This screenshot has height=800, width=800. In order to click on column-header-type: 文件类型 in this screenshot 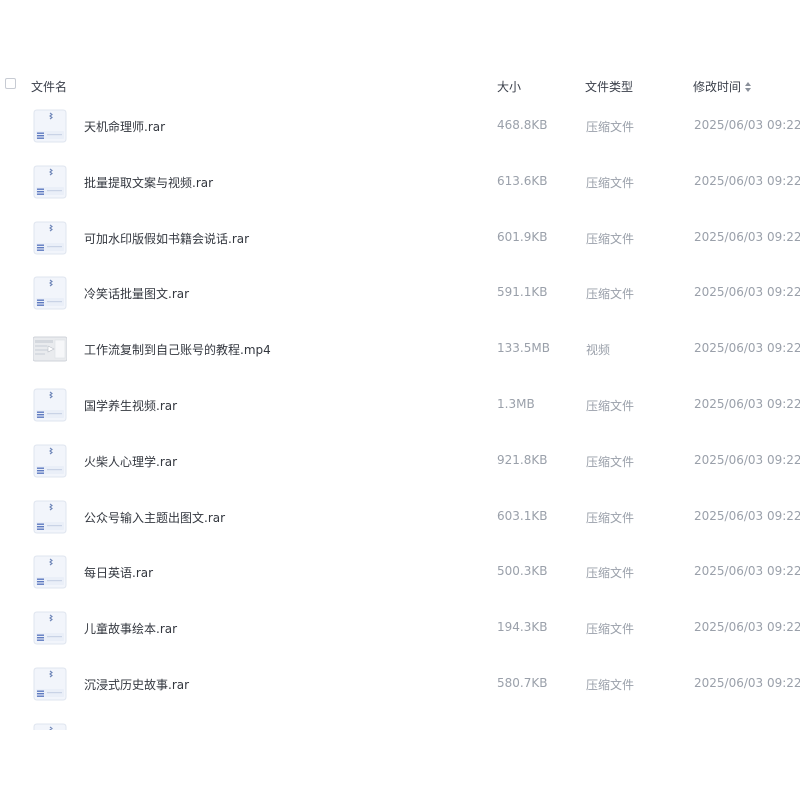, I will do `click(609, 86)`.